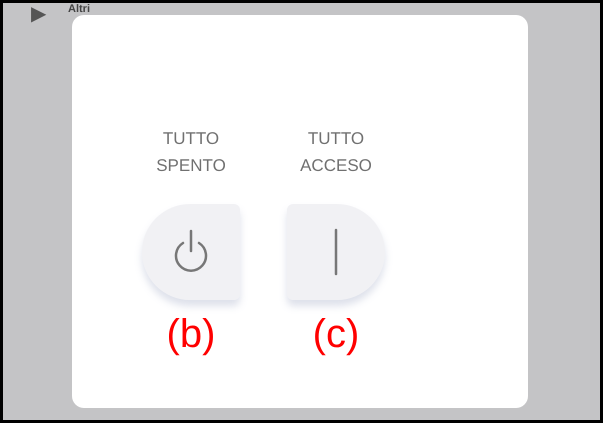 The height and width of the screenshot is (423, 603). What do you see at coordinates (336, 334) in the screenshot?
I see `annotation-label: (c)` at bounding box center [336, 334].